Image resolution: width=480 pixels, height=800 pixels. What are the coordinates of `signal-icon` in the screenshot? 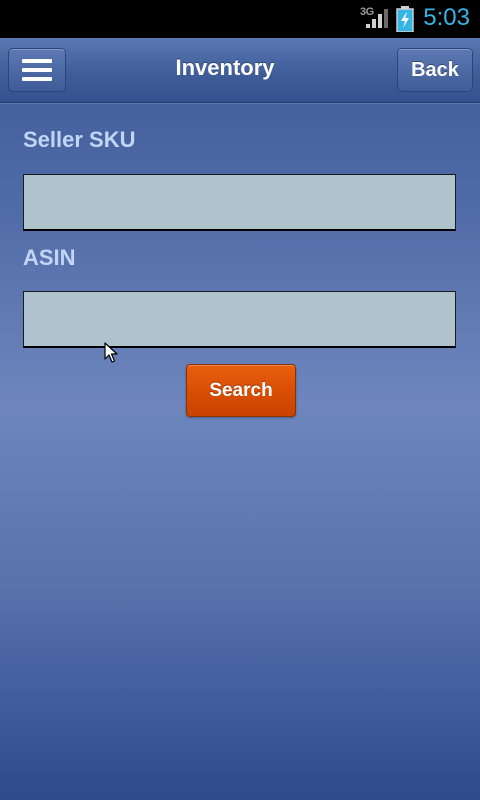 It's located at (377, 18).